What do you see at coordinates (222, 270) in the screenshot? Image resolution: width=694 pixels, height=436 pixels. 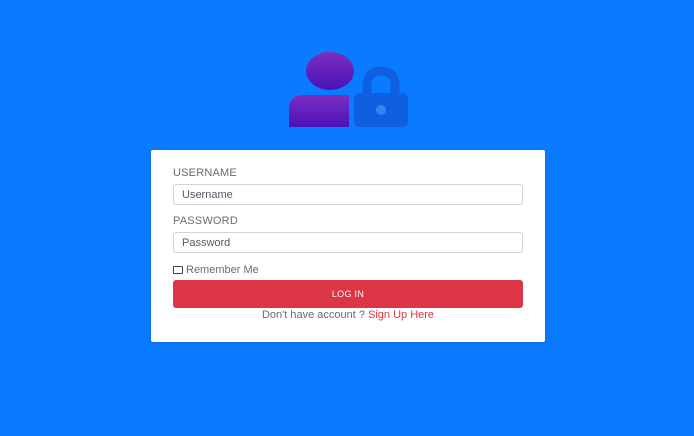 I see `remember-me-label: Remember Me` at bounding box center [222, 270].